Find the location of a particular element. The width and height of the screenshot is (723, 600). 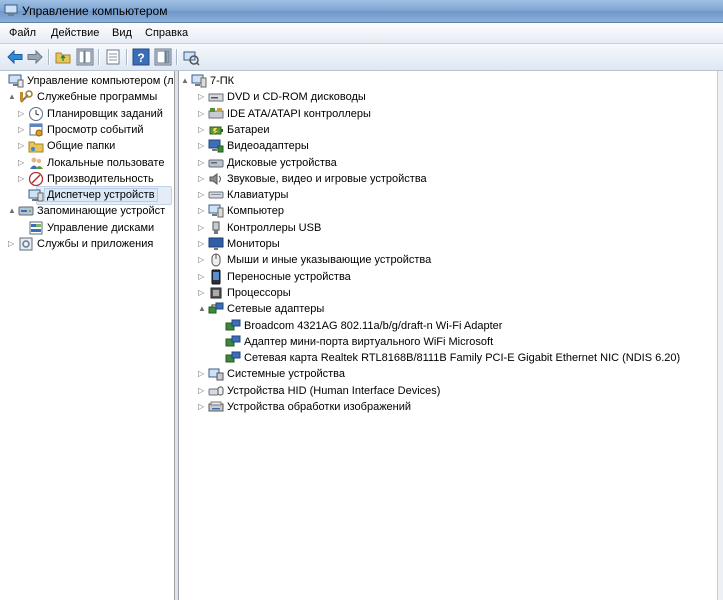

menu-help: Справка is located at coordinates (166, 33).